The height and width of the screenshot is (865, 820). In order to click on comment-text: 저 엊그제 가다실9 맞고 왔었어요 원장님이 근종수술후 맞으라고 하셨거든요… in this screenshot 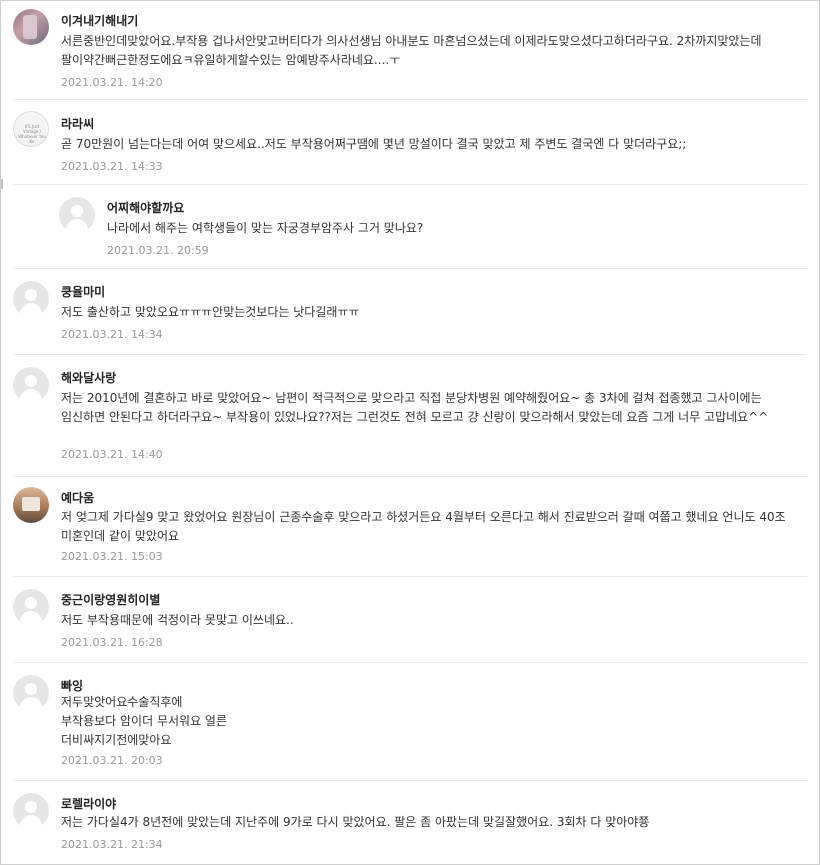, I will do `click(423, 526)`.